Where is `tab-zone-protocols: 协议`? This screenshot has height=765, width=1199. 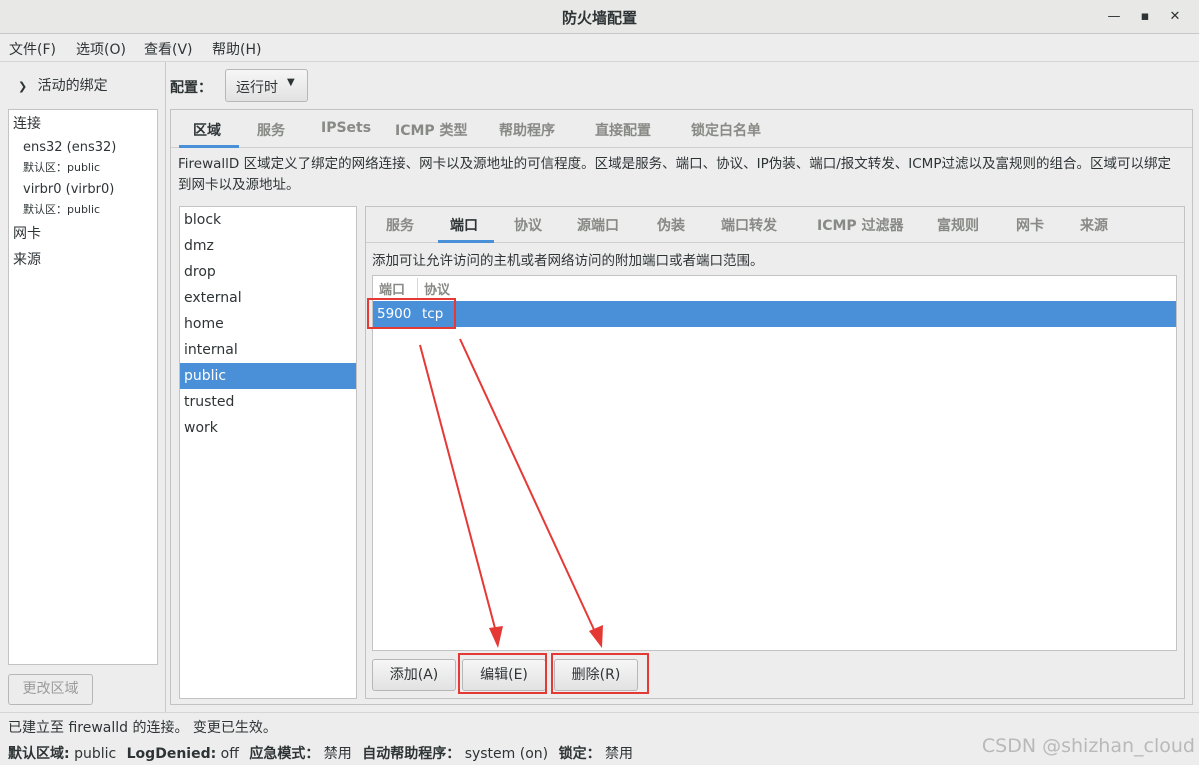
tab-zone-protocols: 协议 is located at coordinates (528, 225).